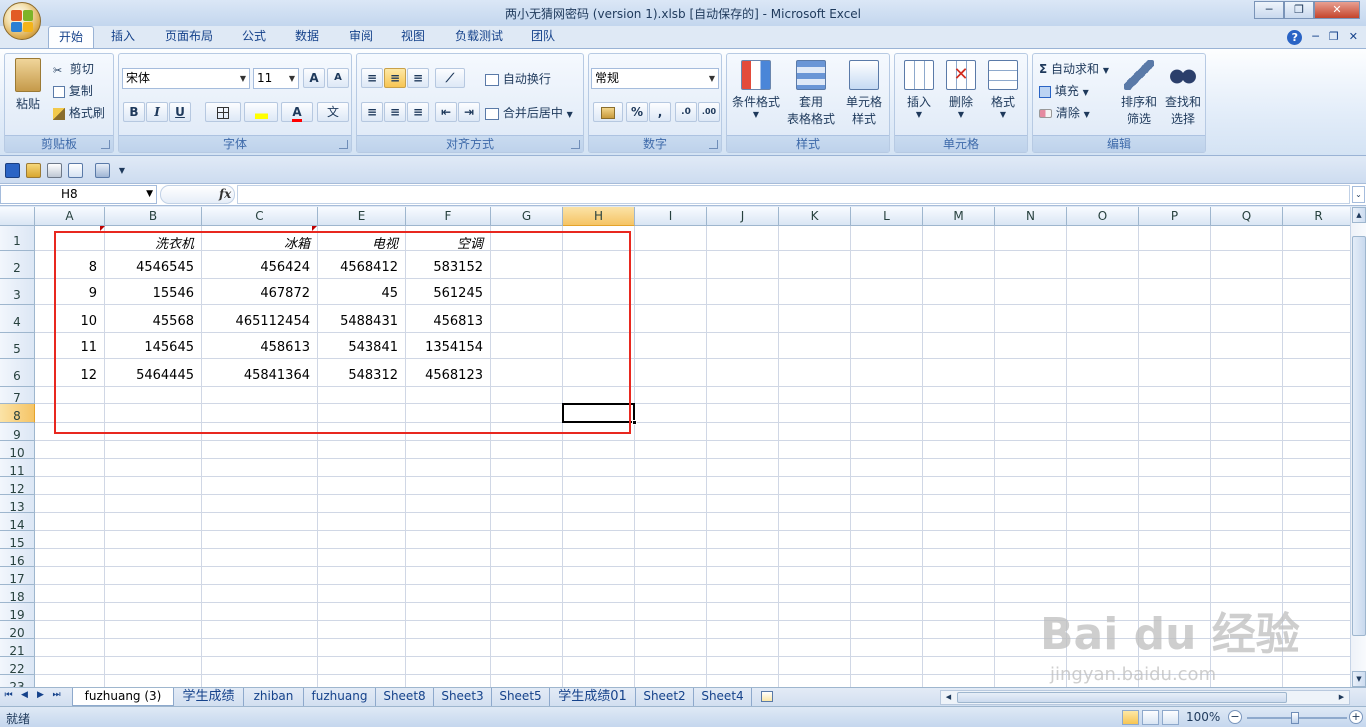 Image resolution: width=1366 pixels, height=727 pixels. What do you see at coordinates (17, 238) in the screenshot?
I see `row-header-1: 1` at bounding box center [17, 238].